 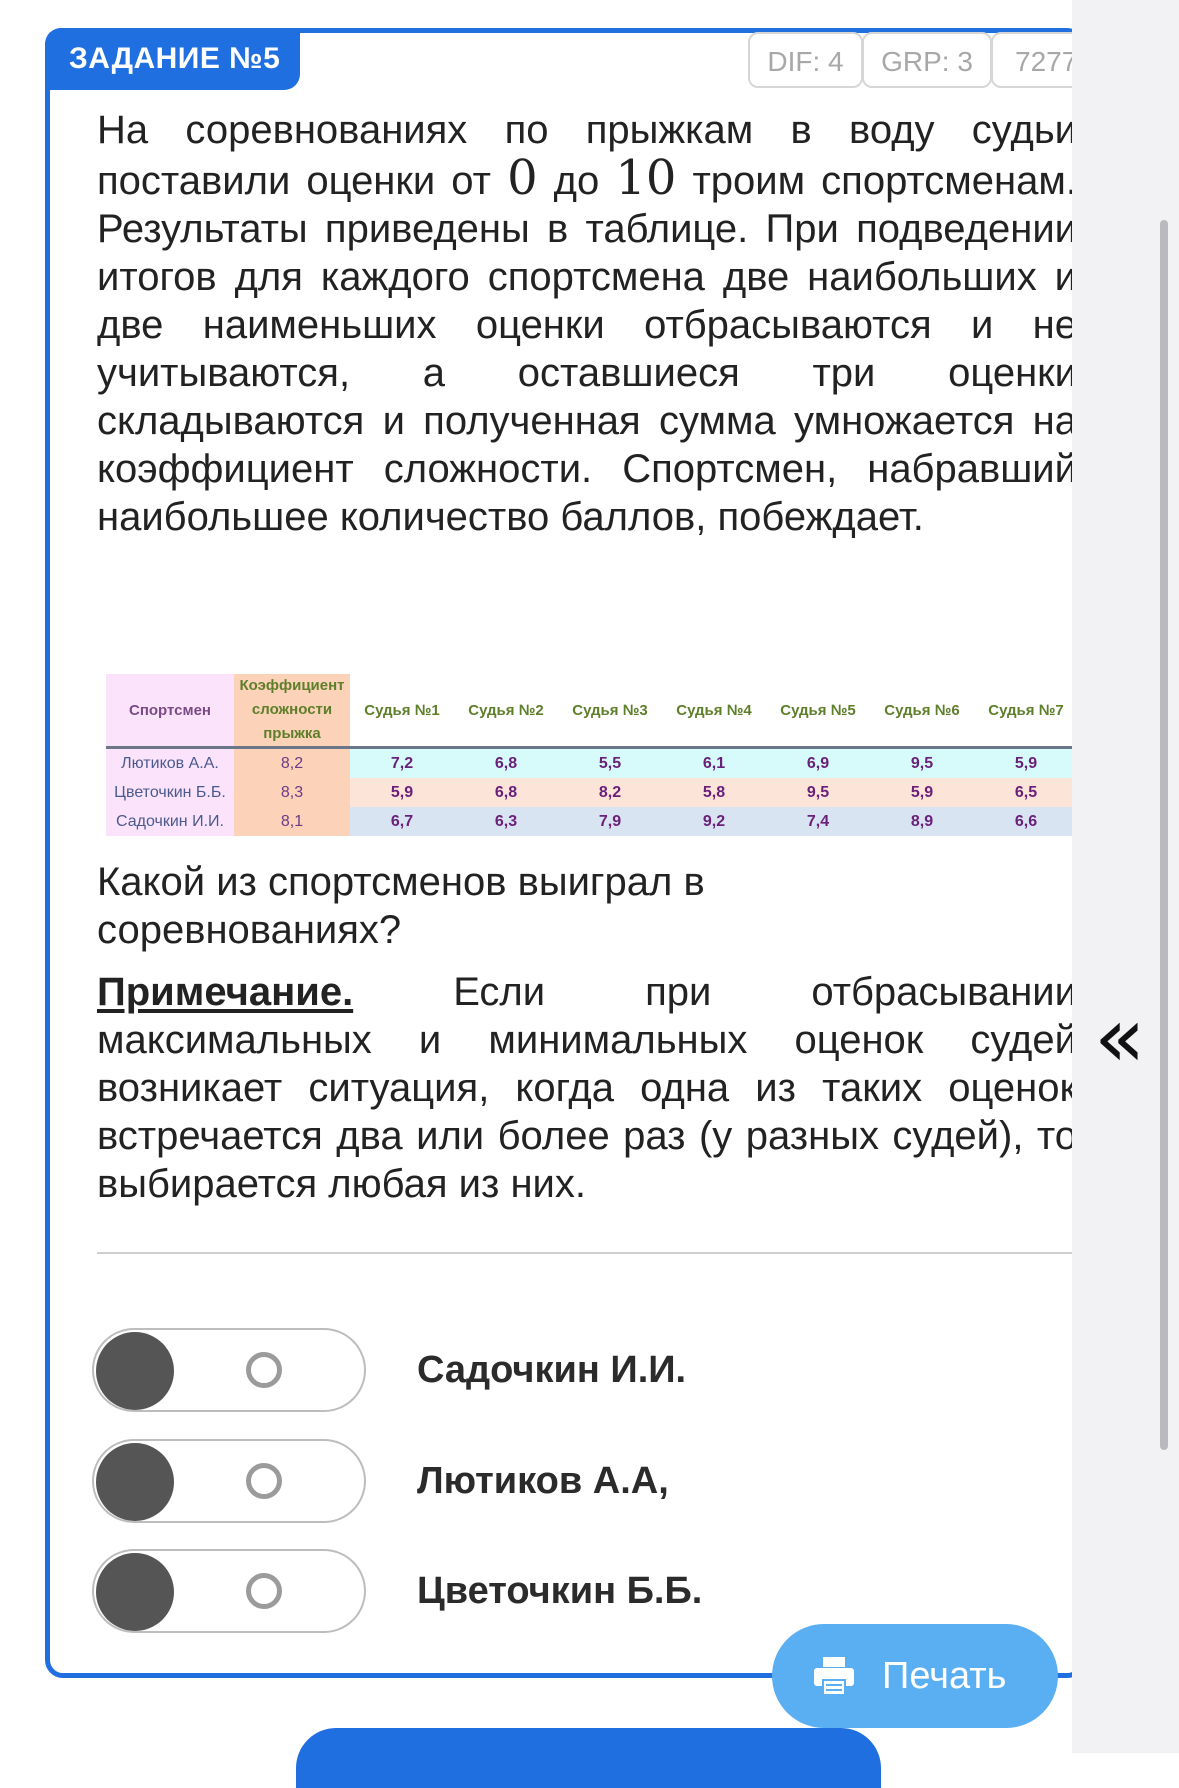 What do you see at coordinates (610, 792) in the screenshot?
I see `score-cell: 8,2` at bounding box center [610, 792].